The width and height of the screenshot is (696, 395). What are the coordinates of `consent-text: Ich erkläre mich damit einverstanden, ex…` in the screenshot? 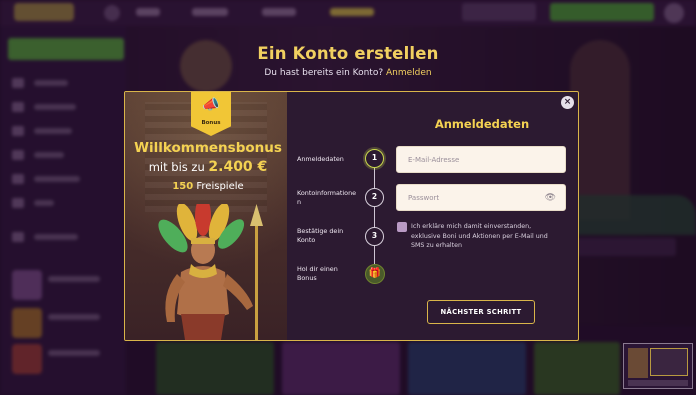 It's located at (479, 236).